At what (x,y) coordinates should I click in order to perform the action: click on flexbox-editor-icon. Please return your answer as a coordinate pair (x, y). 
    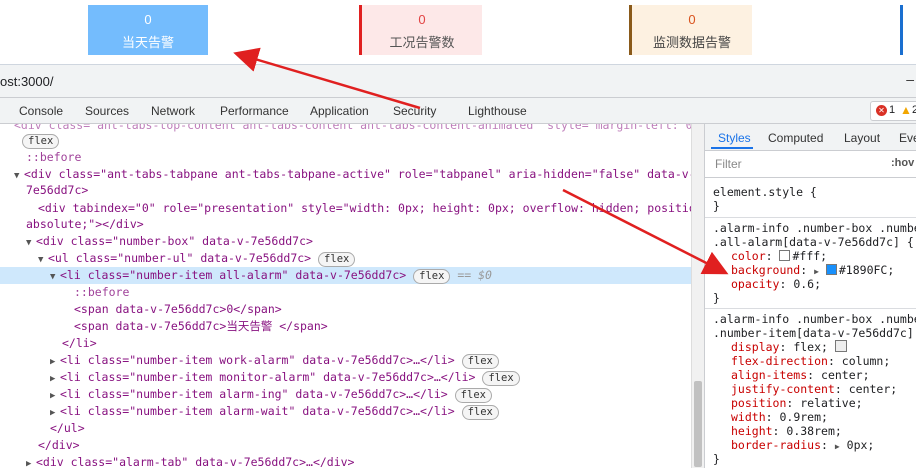
    Looking at the image, I should click on (840, 346).